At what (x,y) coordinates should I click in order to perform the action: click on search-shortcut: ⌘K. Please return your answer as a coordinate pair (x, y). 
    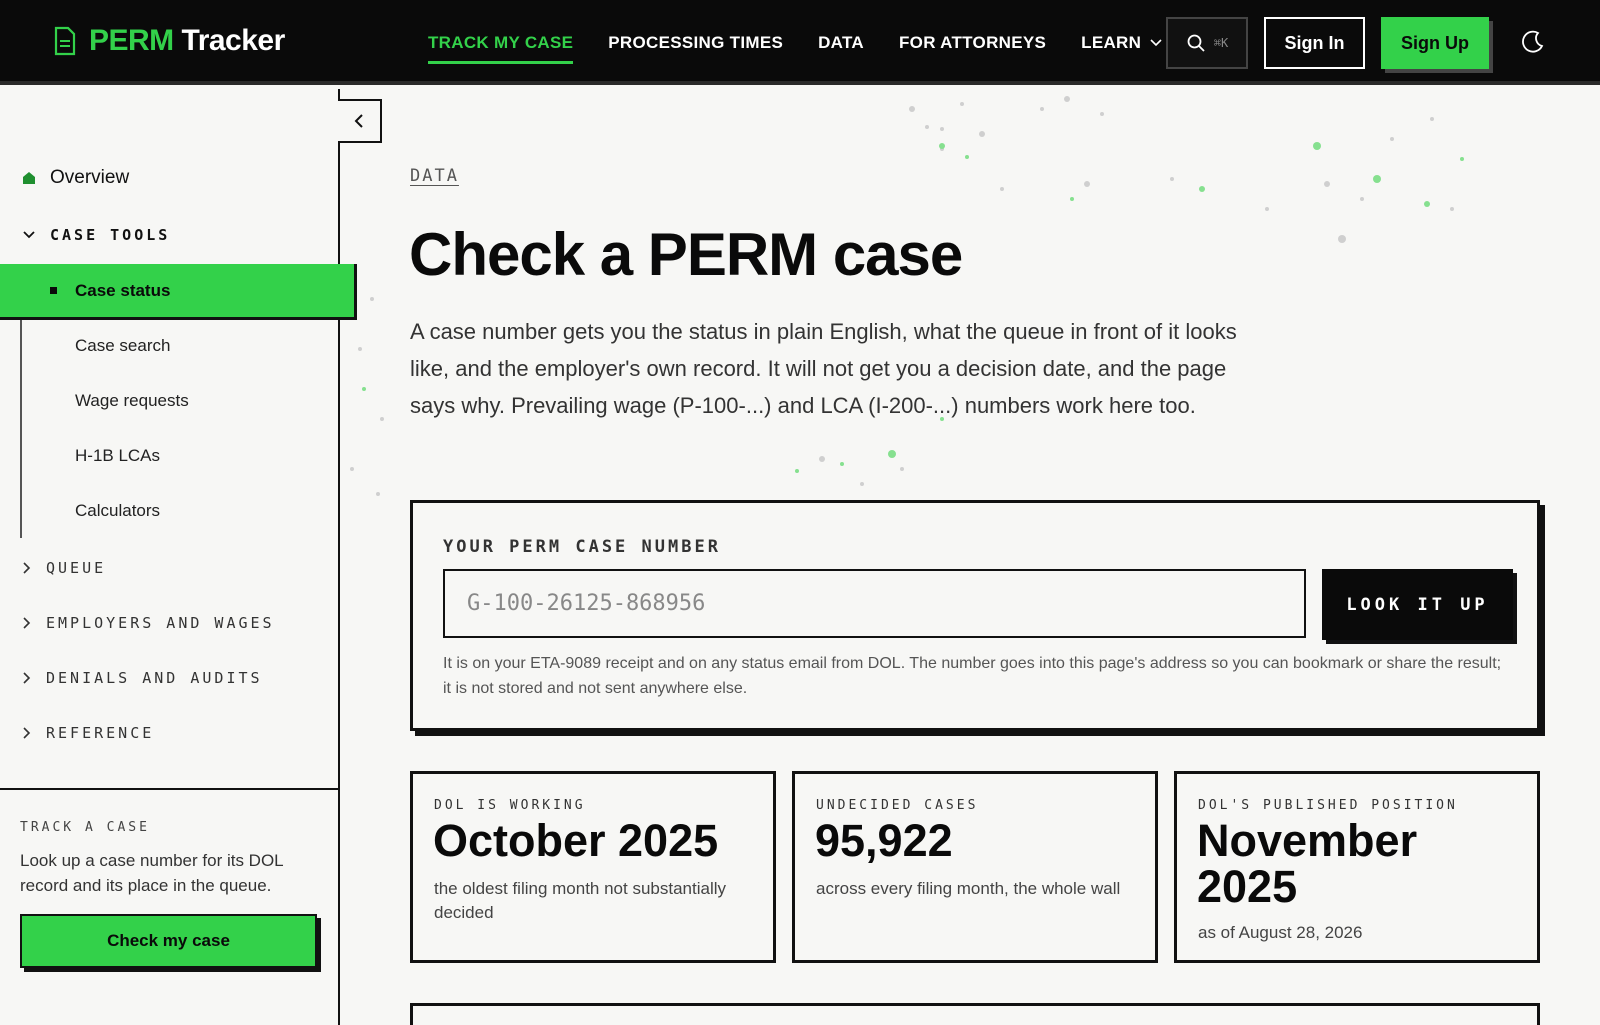
    Looking at the image, I should click on (1221, 43).